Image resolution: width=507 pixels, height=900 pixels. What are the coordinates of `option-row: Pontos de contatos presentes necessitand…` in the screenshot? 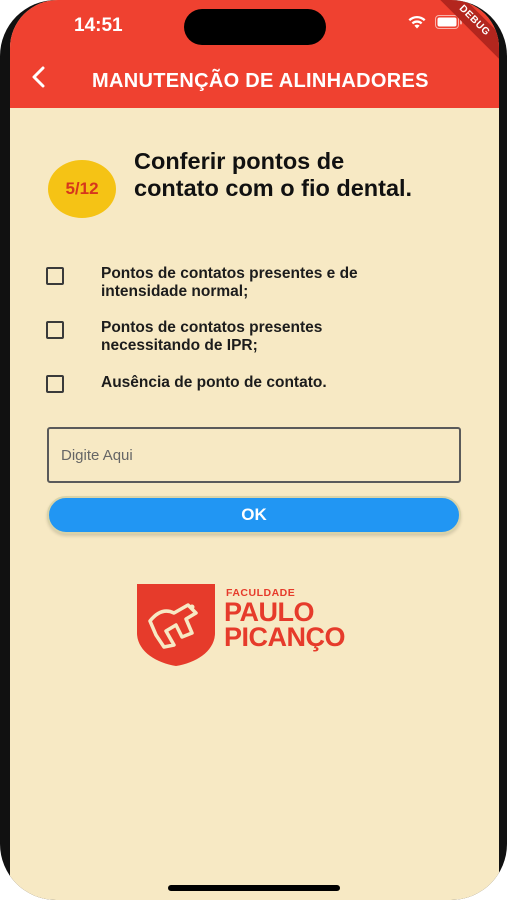 It's located at (233, 337).